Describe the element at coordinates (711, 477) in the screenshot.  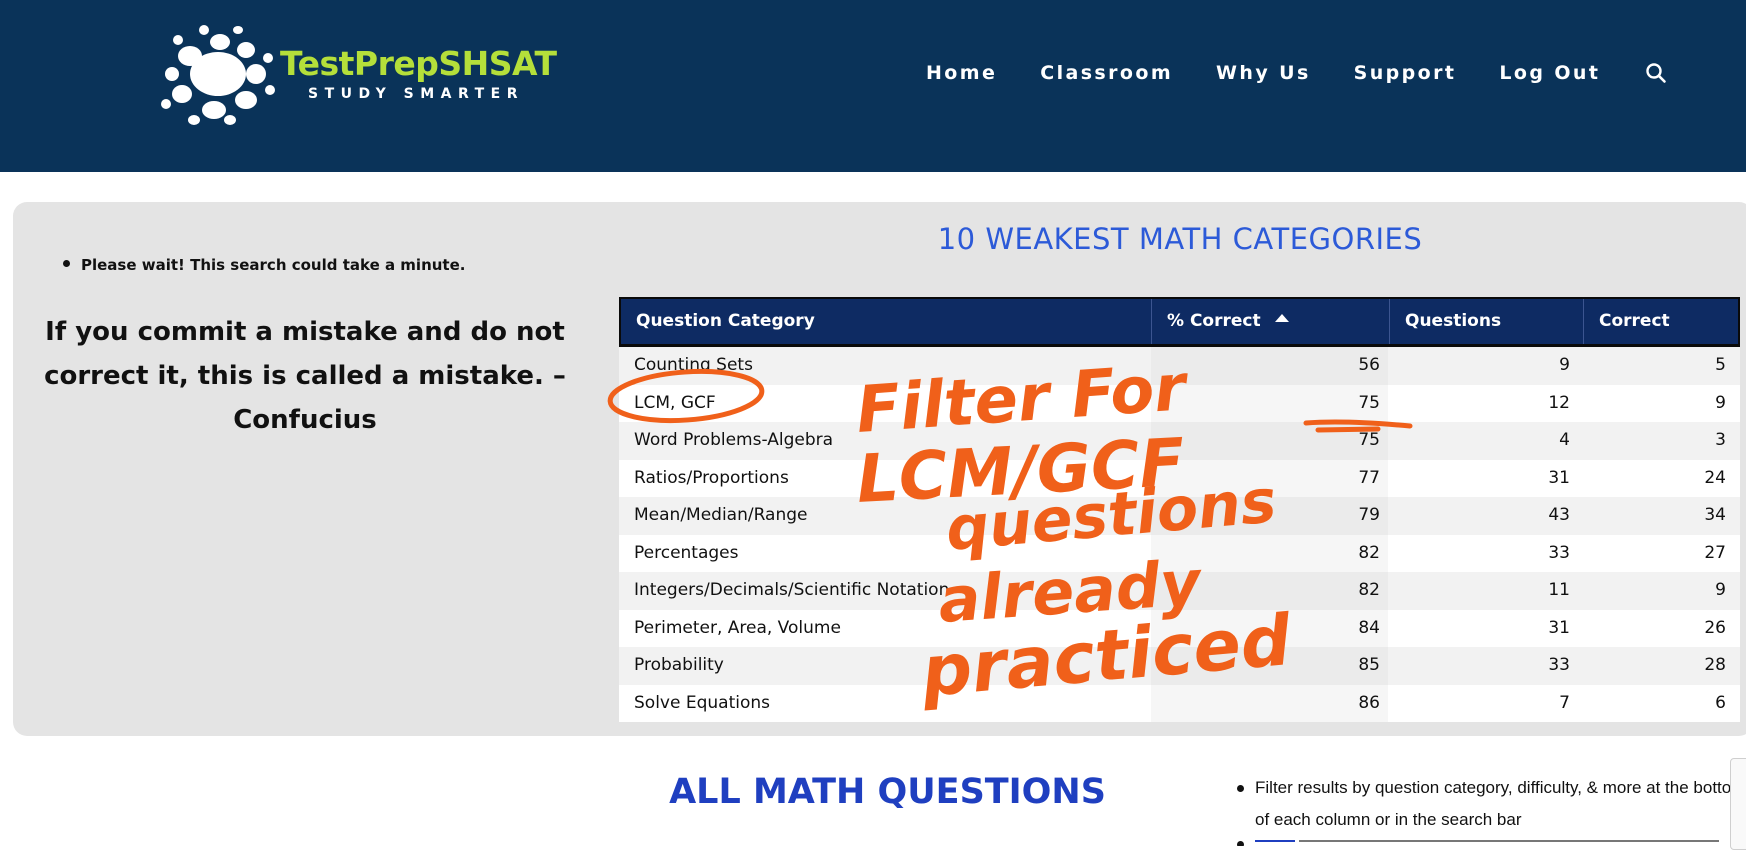
I see `cell-category: Ratios/Proportions` at that location.